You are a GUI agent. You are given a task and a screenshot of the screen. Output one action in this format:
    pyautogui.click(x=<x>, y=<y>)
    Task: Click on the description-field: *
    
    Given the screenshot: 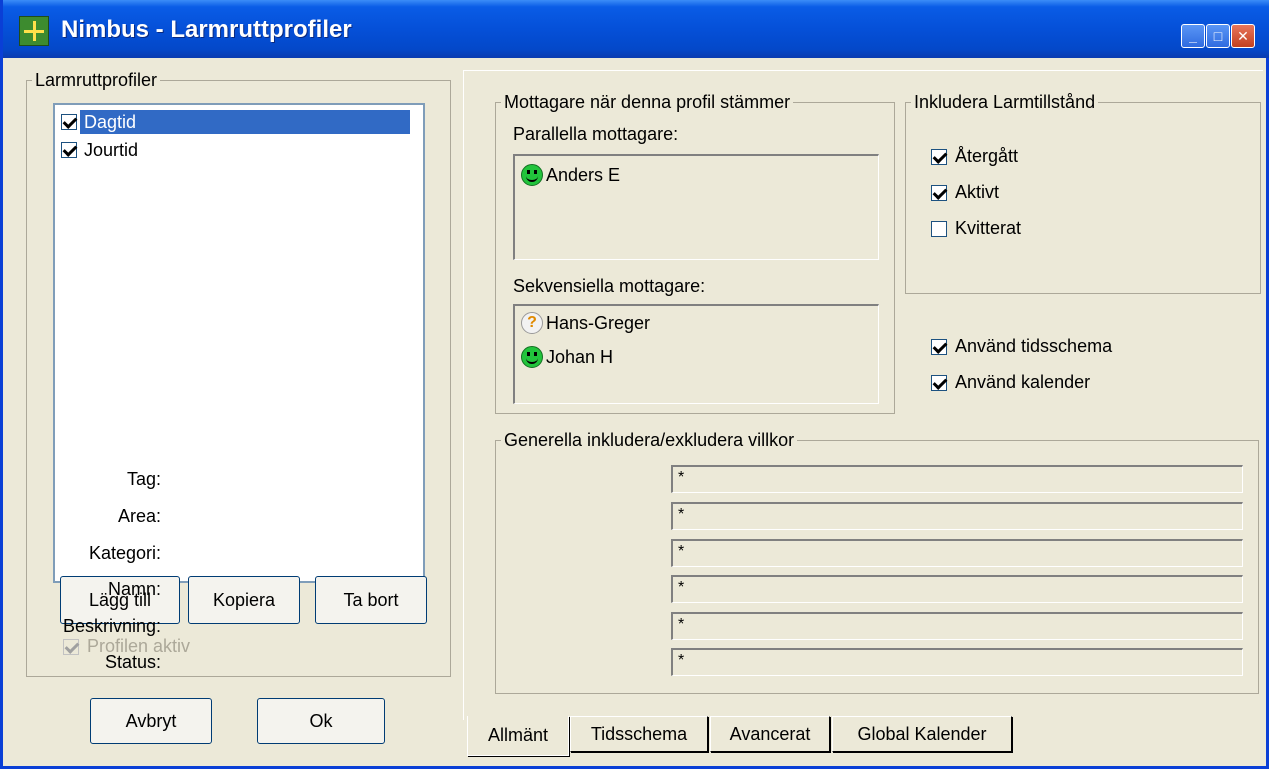 What is the action you would take?
    pyautogui.click(x=957, y=626)
    